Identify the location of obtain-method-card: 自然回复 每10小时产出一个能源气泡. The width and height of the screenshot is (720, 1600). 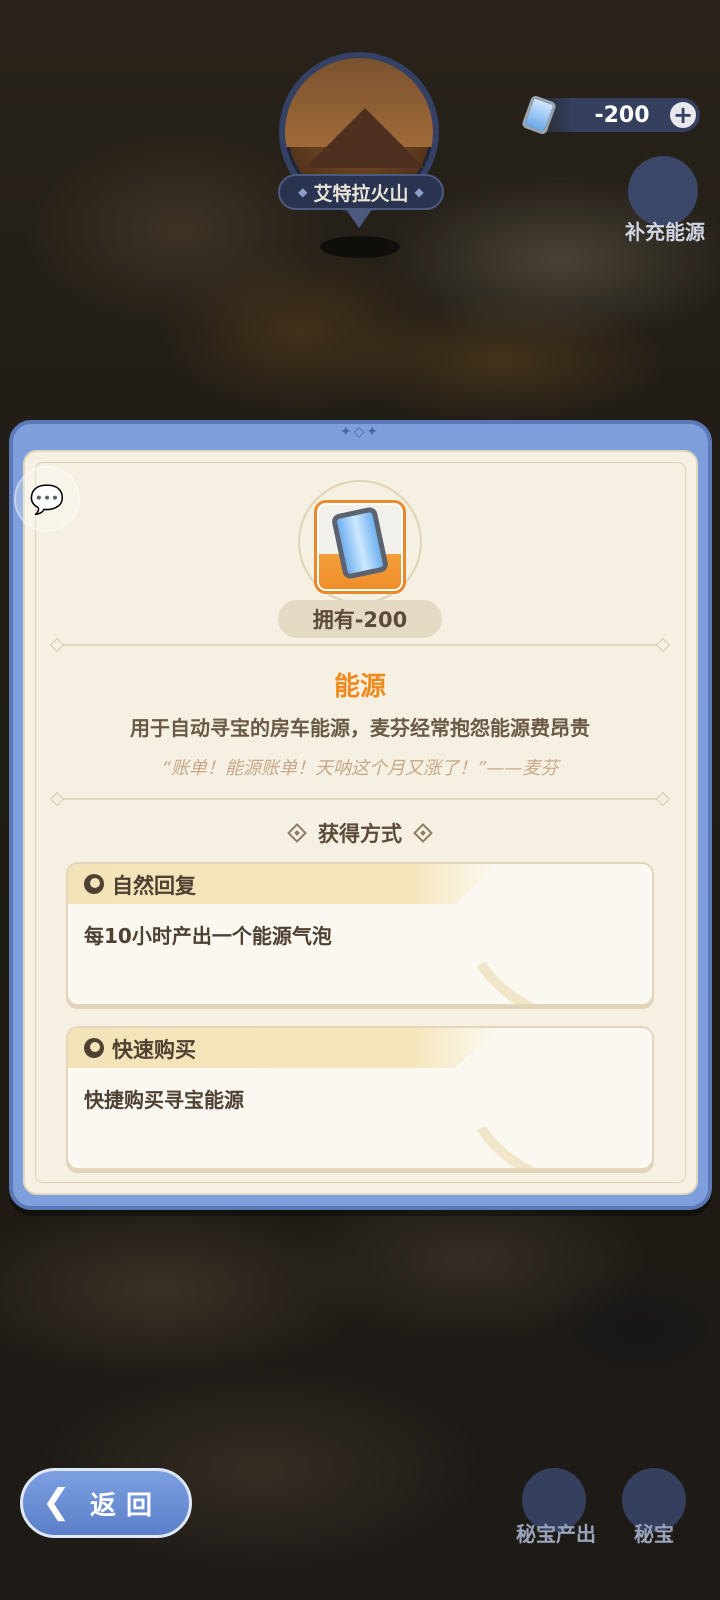
(360, 934).